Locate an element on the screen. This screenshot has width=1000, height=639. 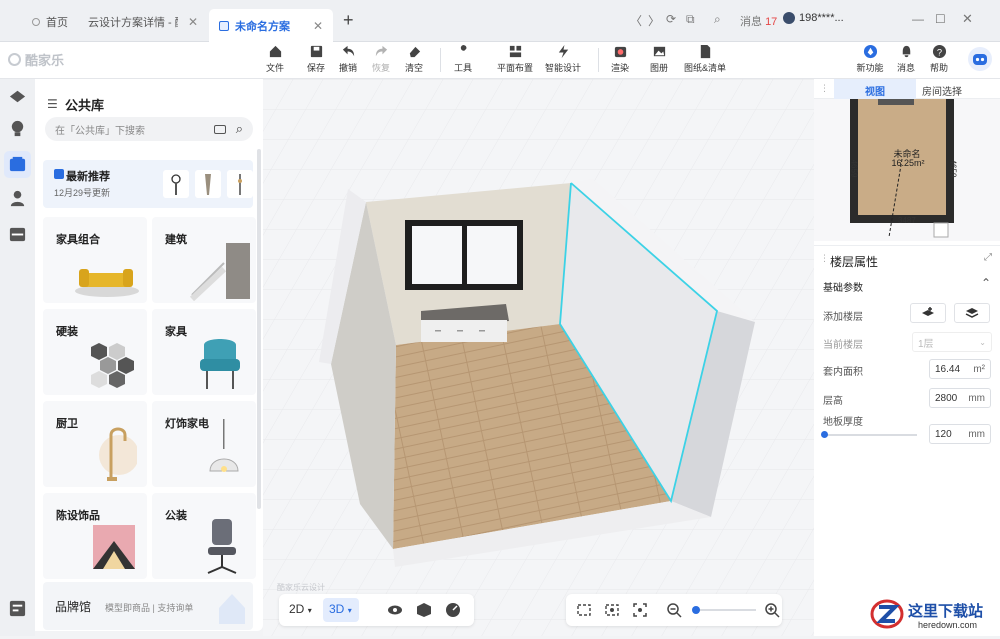
category-card-decor: 陈设饰品 is located at coordinates (95, 536).